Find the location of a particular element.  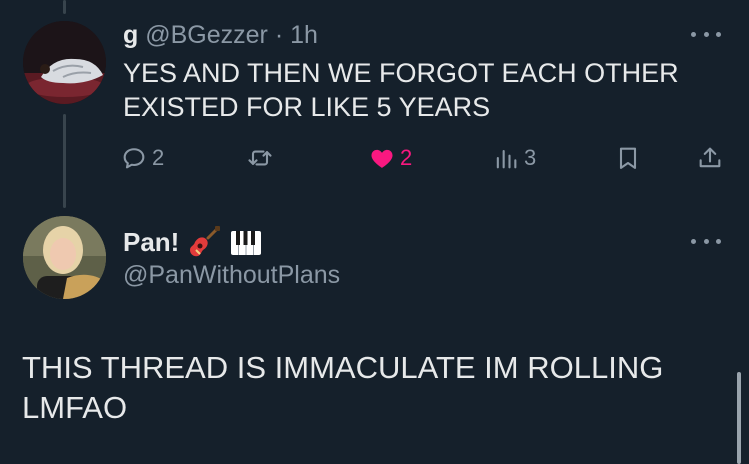

post-author-name: Pan! is located at coordinates (193, 242).